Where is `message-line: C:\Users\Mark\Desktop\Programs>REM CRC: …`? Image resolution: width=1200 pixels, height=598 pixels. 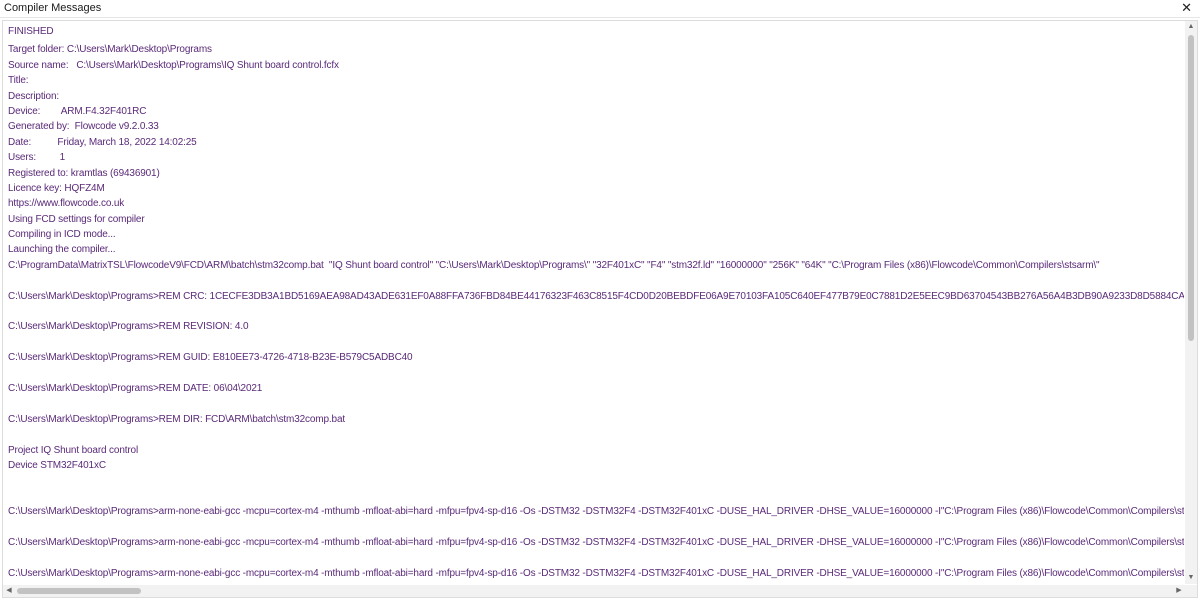 message-line: C:\Users\Mark\Desktop\Programs>REM CRC: … is located at coordinates (596, 296).